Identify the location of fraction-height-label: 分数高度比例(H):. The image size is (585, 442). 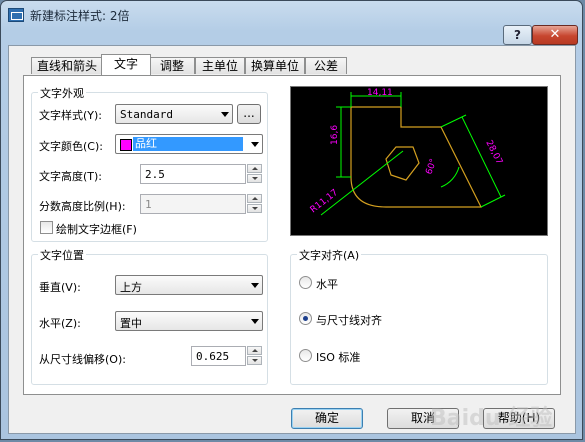
(82, 206).